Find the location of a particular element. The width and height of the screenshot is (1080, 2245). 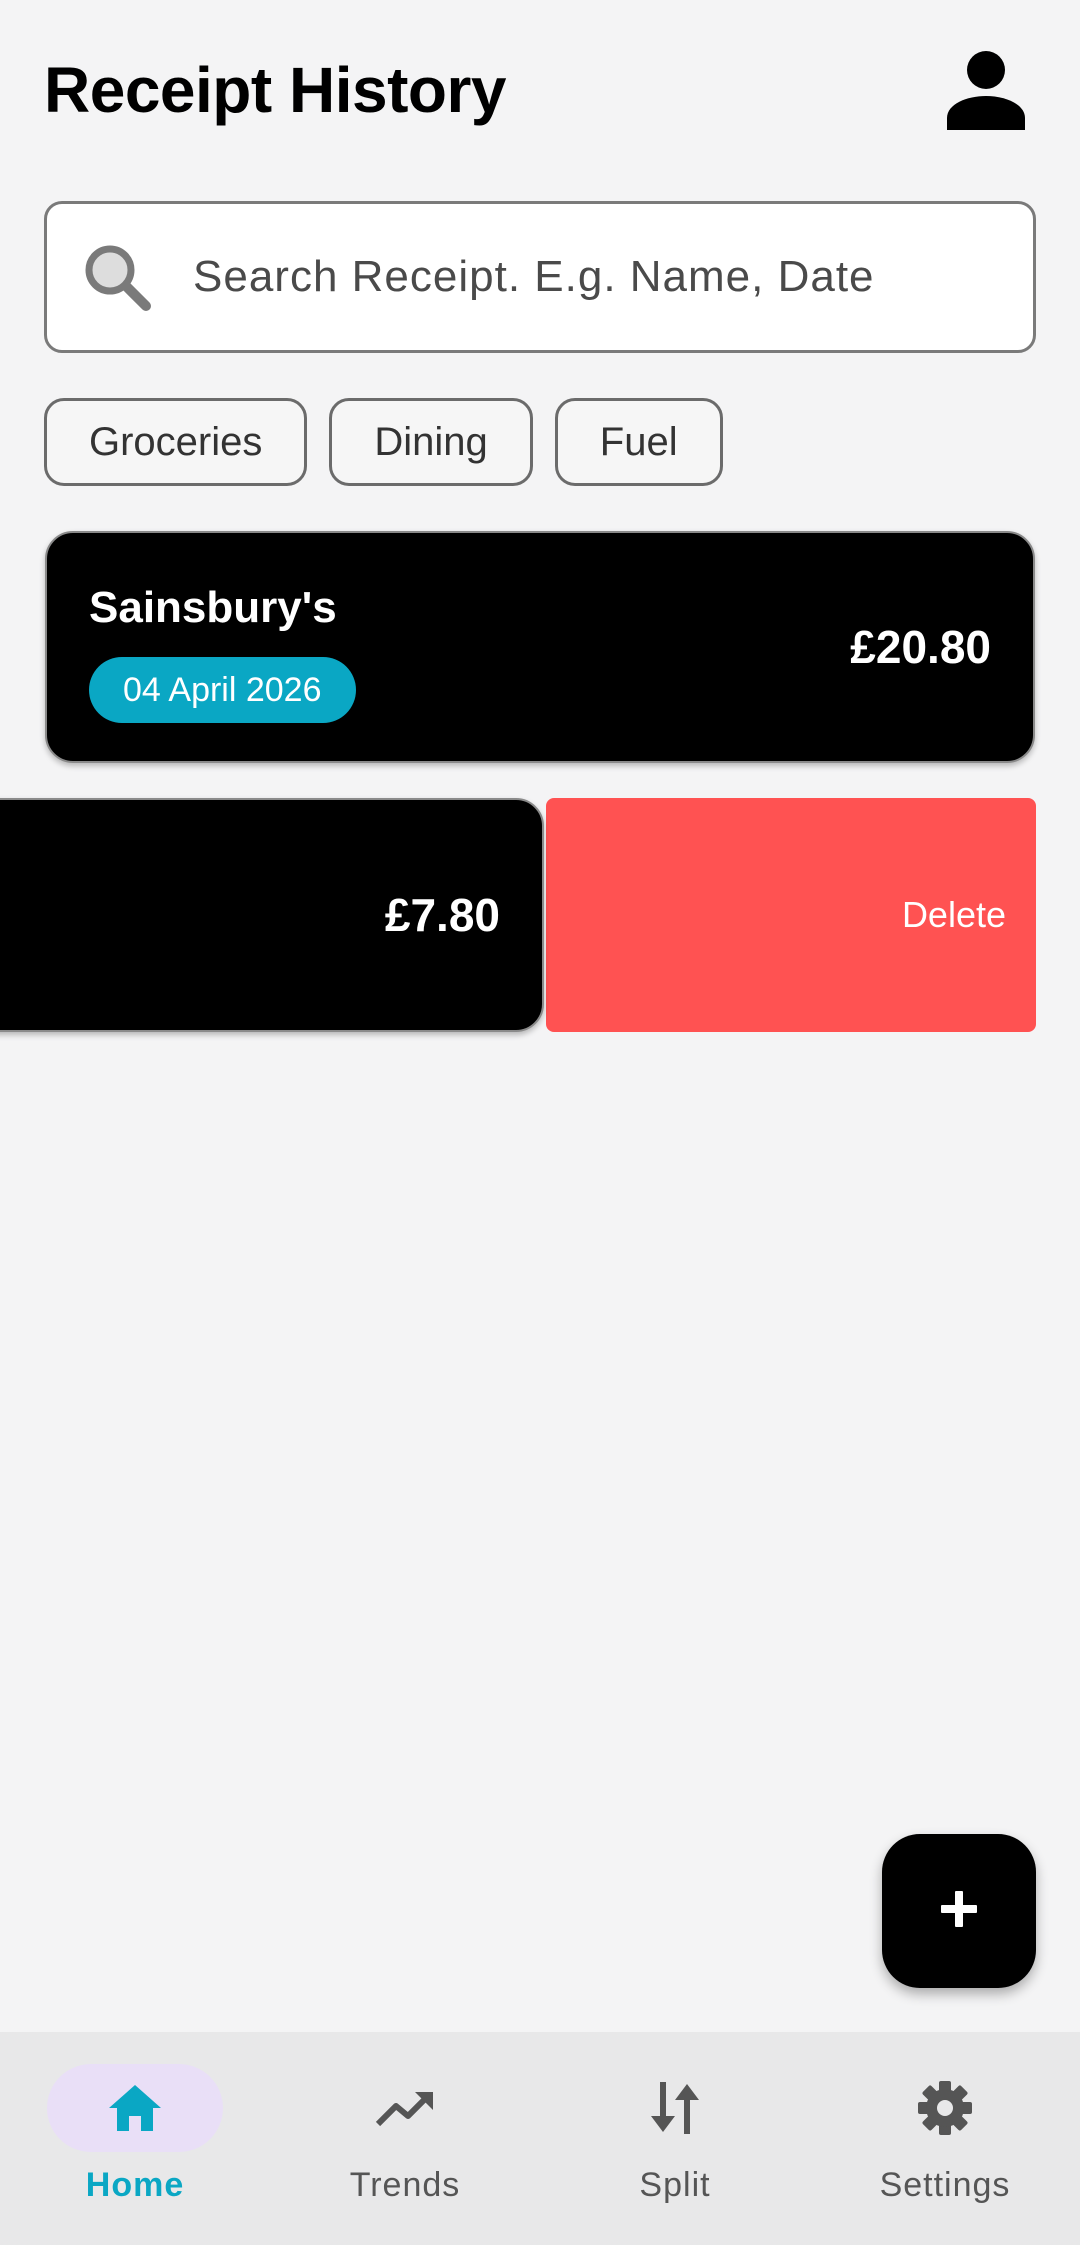

nav-label-split: Split is located at coordinates (675, 2185).